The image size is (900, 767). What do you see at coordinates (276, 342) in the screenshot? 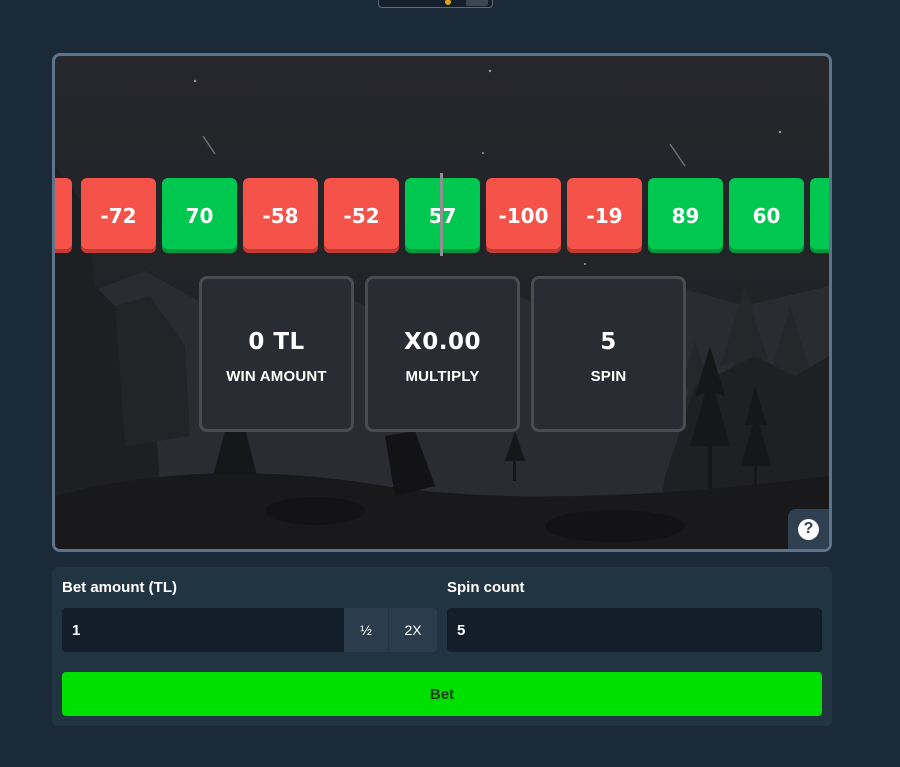
I see `win-amount-value: 0 TL` at bounding box center [276, 342].